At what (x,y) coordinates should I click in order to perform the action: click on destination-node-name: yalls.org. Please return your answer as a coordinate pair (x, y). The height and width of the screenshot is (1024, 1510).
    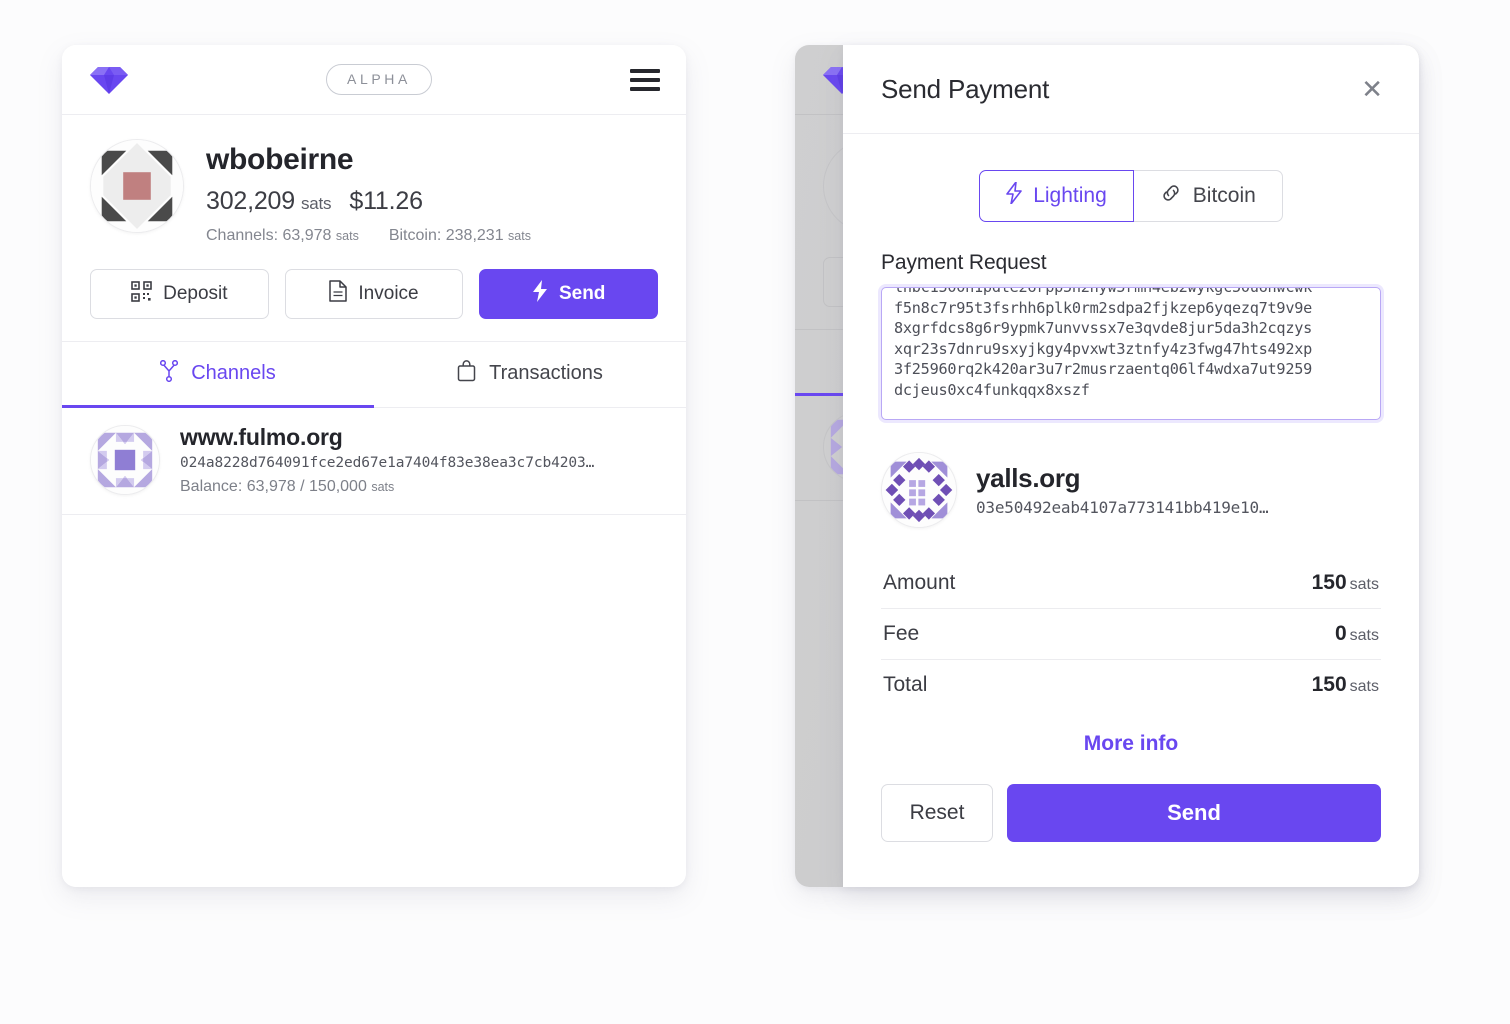
    Looking at the image, I should click on (1028, 478).